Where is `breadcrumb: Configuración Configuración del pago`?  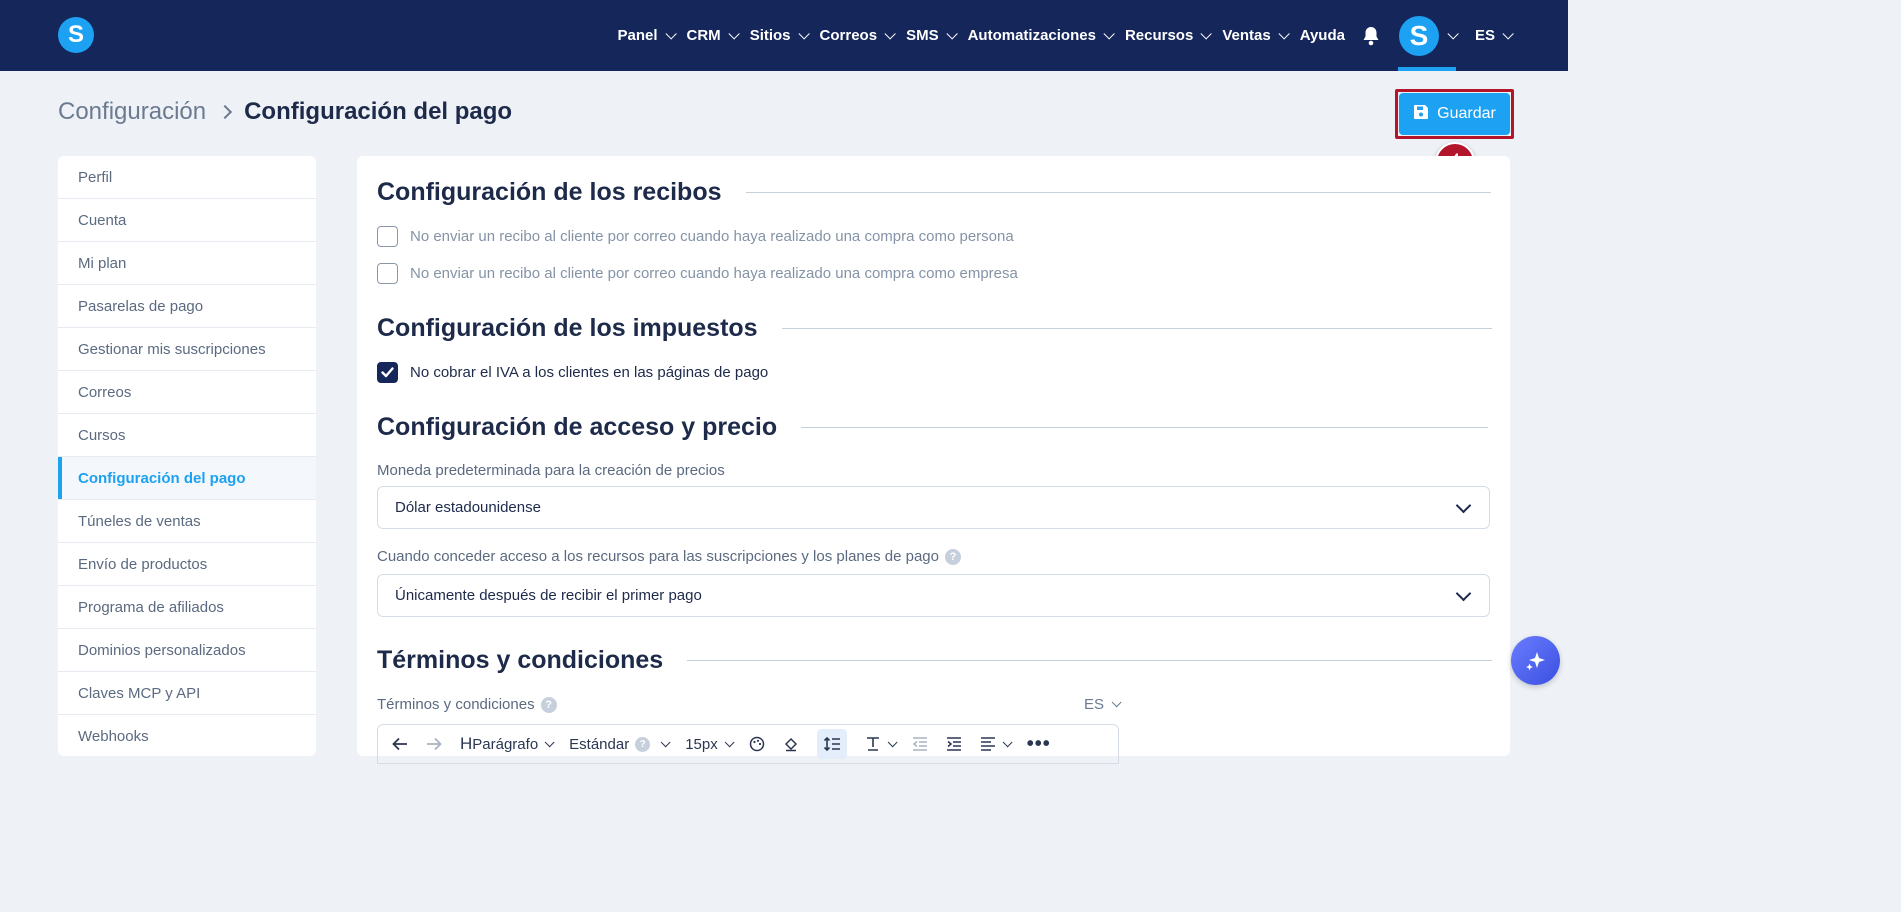 breadcrumb: Configuración Configuración del pago is located at coordinates (285, 112).